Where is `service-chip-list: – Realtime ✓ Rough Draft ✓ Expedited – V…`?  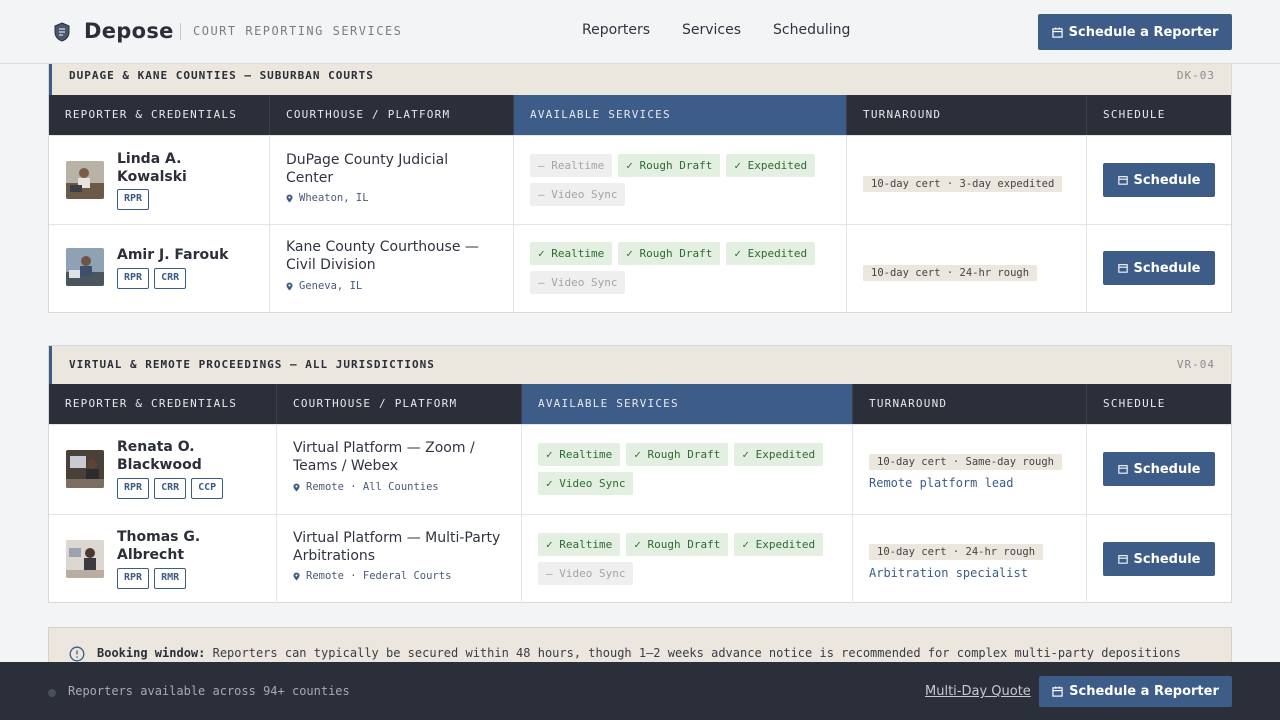
service-chip-list: – Realtime ✓ Rough Draft ✓ Expedited – V… is located at coordinates (680, 180).